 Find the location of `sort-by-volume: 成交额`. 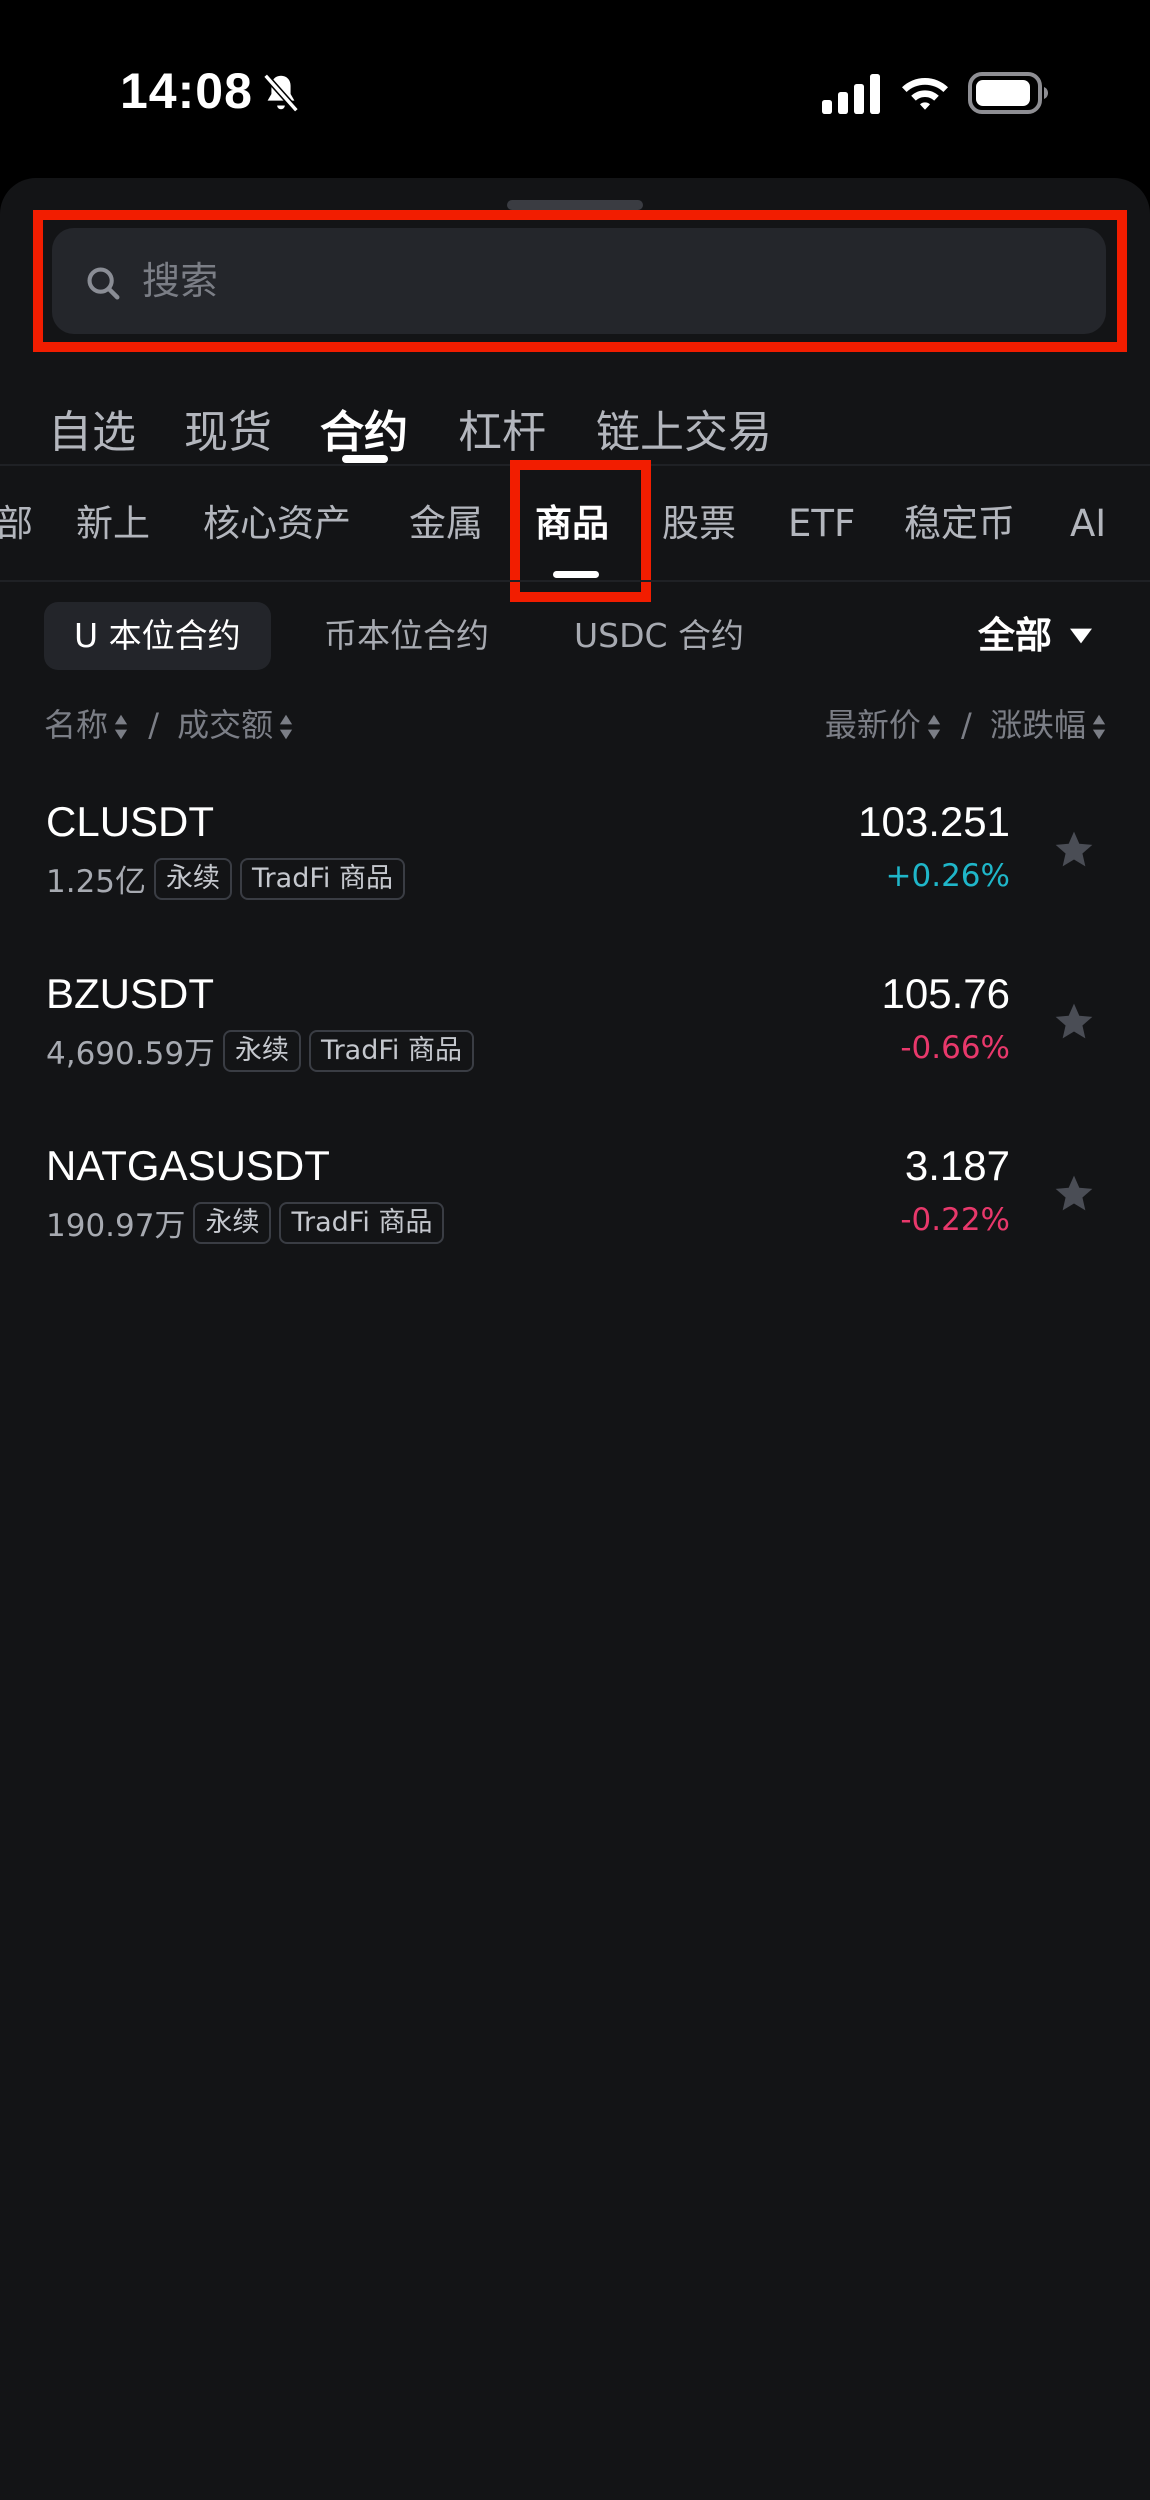

sort-by-volume: 成交额 is located at coordinates (235, 725).